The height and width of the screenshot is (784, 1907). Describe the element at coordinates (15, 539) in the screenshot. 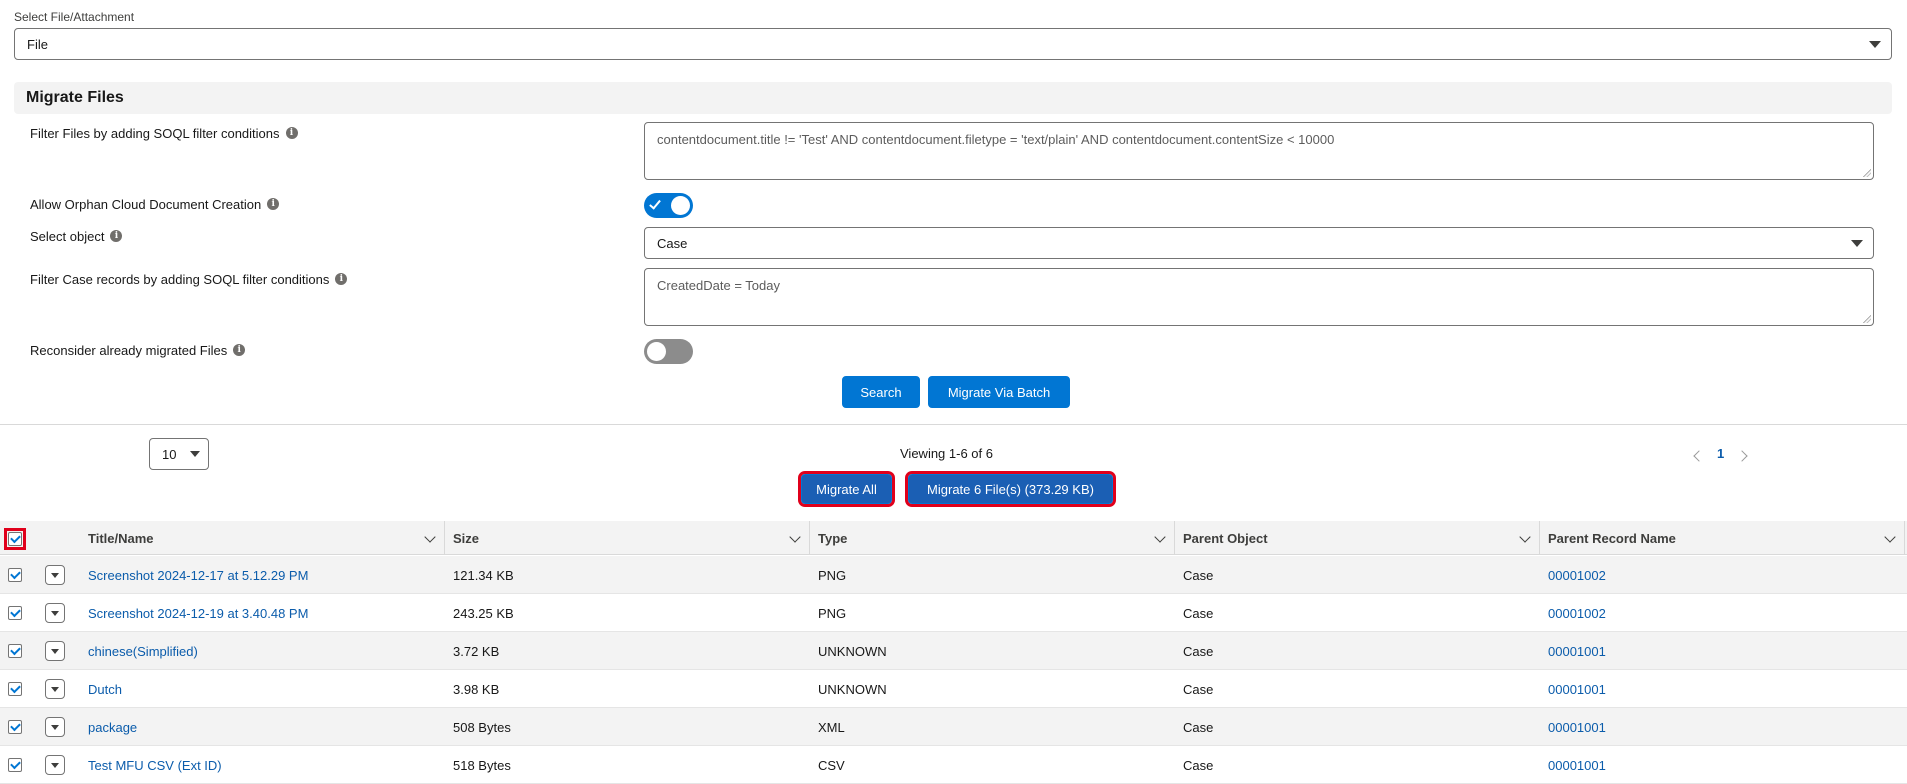

I see `select-all-checkbox` at that location.